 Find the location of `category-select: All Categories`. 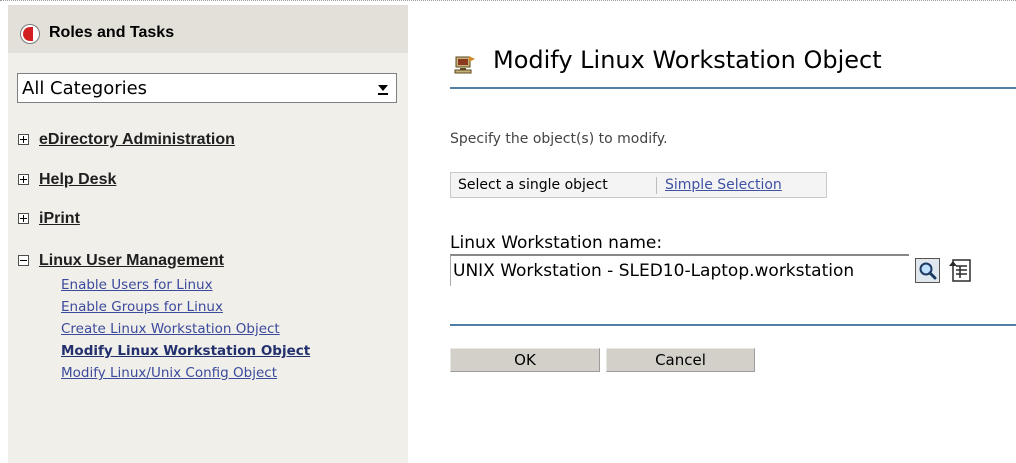

category-select: All Categories is located at coordinates (207, 88).